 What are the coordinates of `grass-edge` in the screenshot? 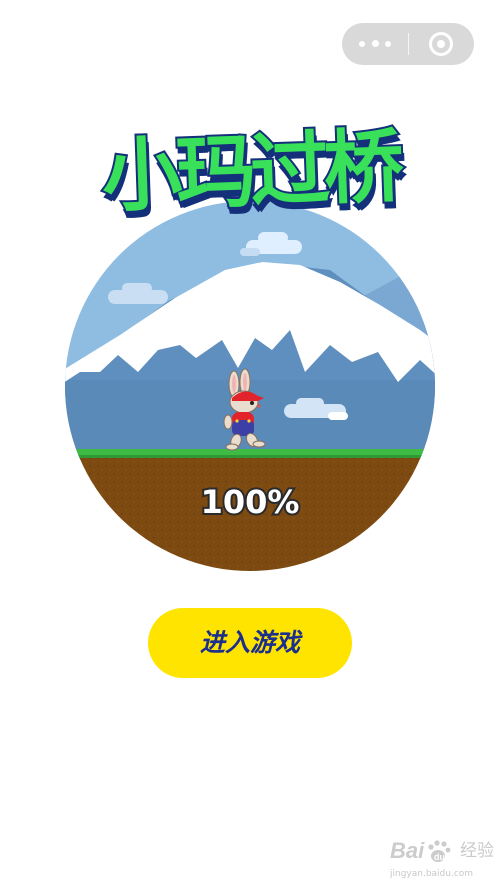 It's located at (250, 456).